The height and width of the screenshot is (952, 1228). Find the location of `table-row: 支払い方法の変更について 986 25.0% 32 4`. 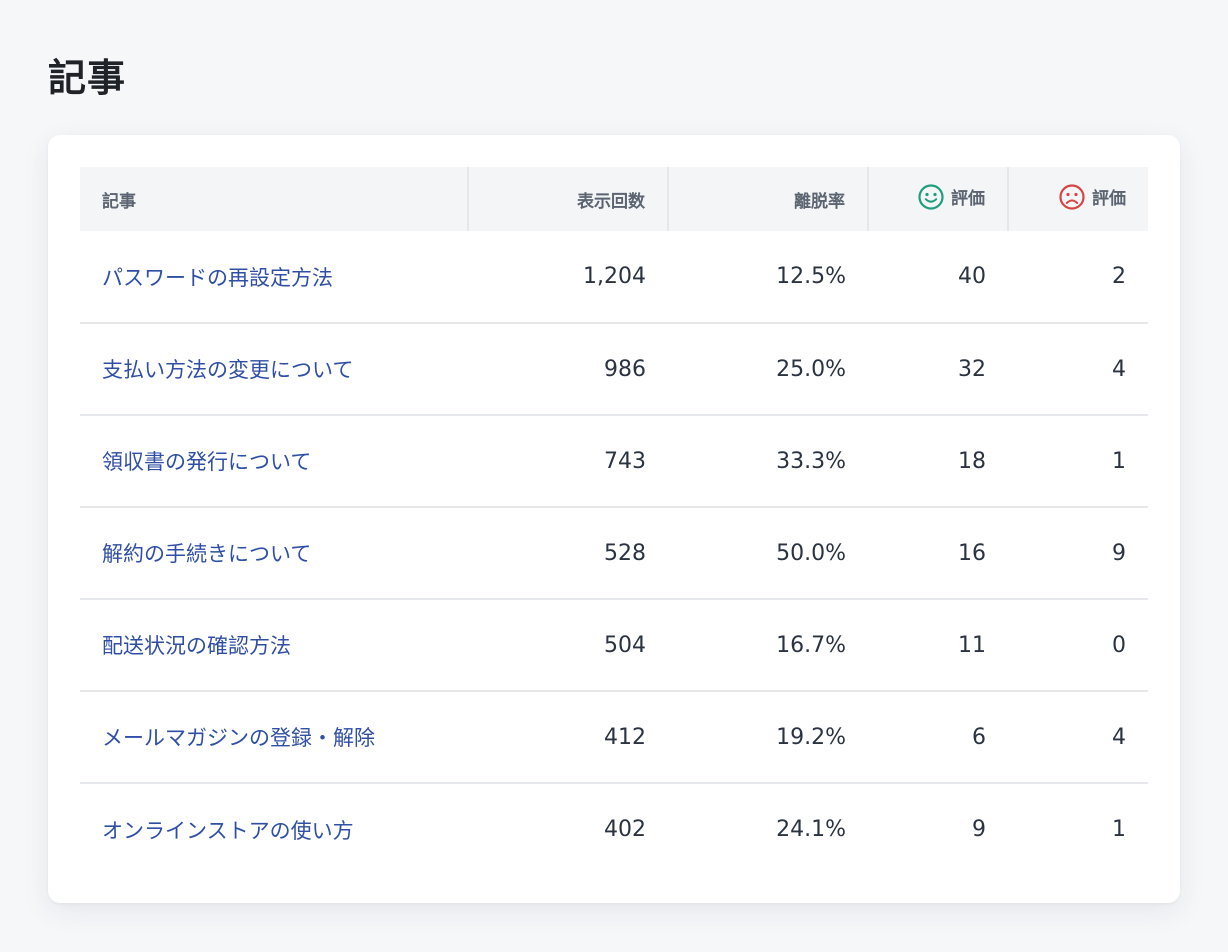

table-row: 支払い方法の変更について 986 25.0% 32 4 is located at coordinates (614, 369).